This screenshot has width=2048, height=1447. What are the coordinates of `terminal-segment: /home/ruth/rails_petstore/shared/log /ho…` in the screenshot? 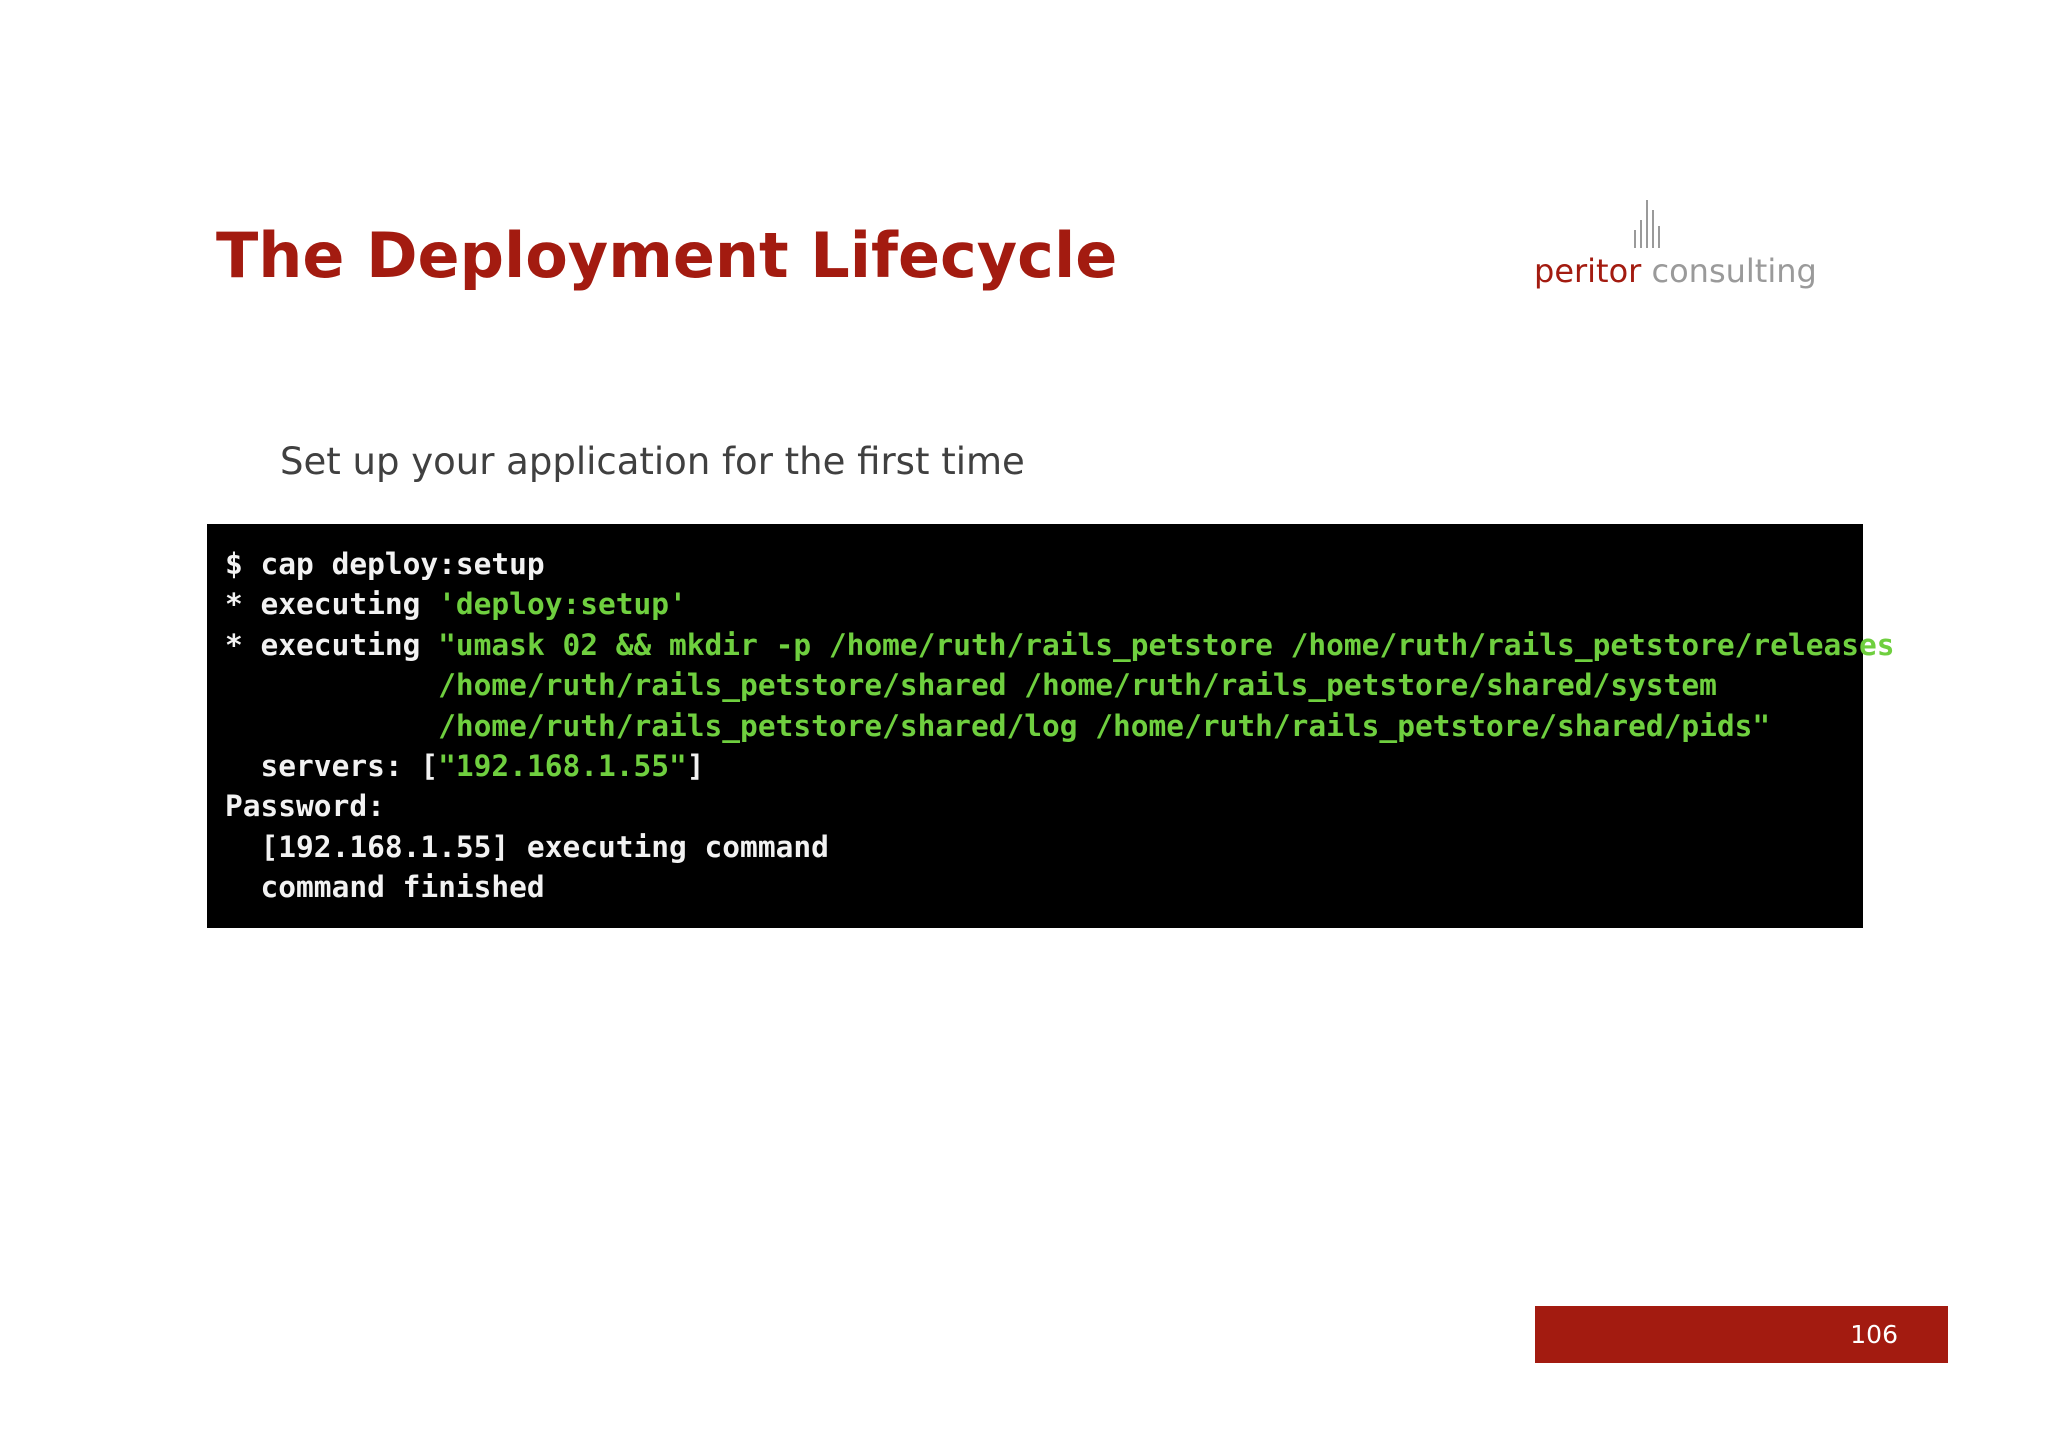 It's located at (998, 725).